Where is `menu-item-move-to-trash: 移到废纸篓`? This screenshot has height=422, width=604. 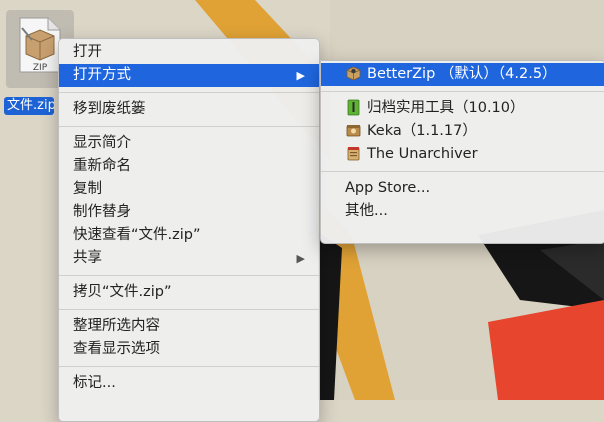
menu-item-move-to-trash: 移到废纸篓 is located at coordinates (189, 109).